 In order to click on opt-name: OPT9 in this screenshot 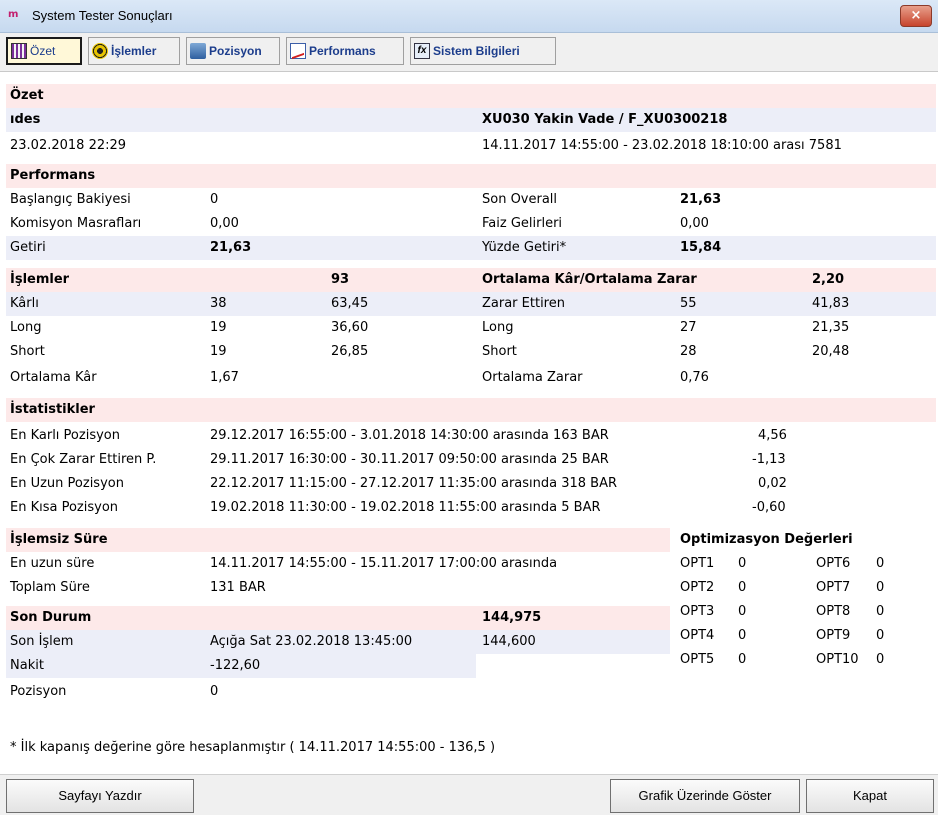, I will do `click(833, 635)`.